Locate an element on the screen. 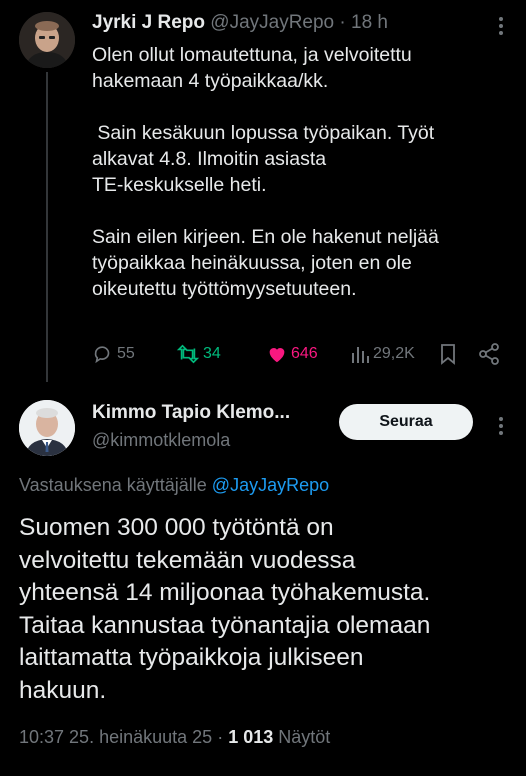 Image resolution: width=526 pixels, height=776 pixels. tweet-header: Jyrki J Repo @JayJayRepo · 18 h is located at coordinates (240, 23).